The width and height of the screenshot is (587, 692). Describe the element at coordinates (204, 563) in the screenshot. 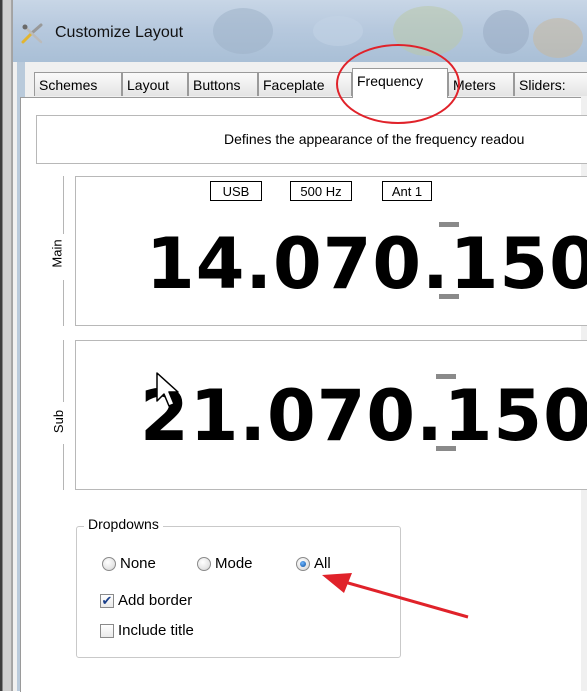

I see `radio-mode-indicator` at that location.